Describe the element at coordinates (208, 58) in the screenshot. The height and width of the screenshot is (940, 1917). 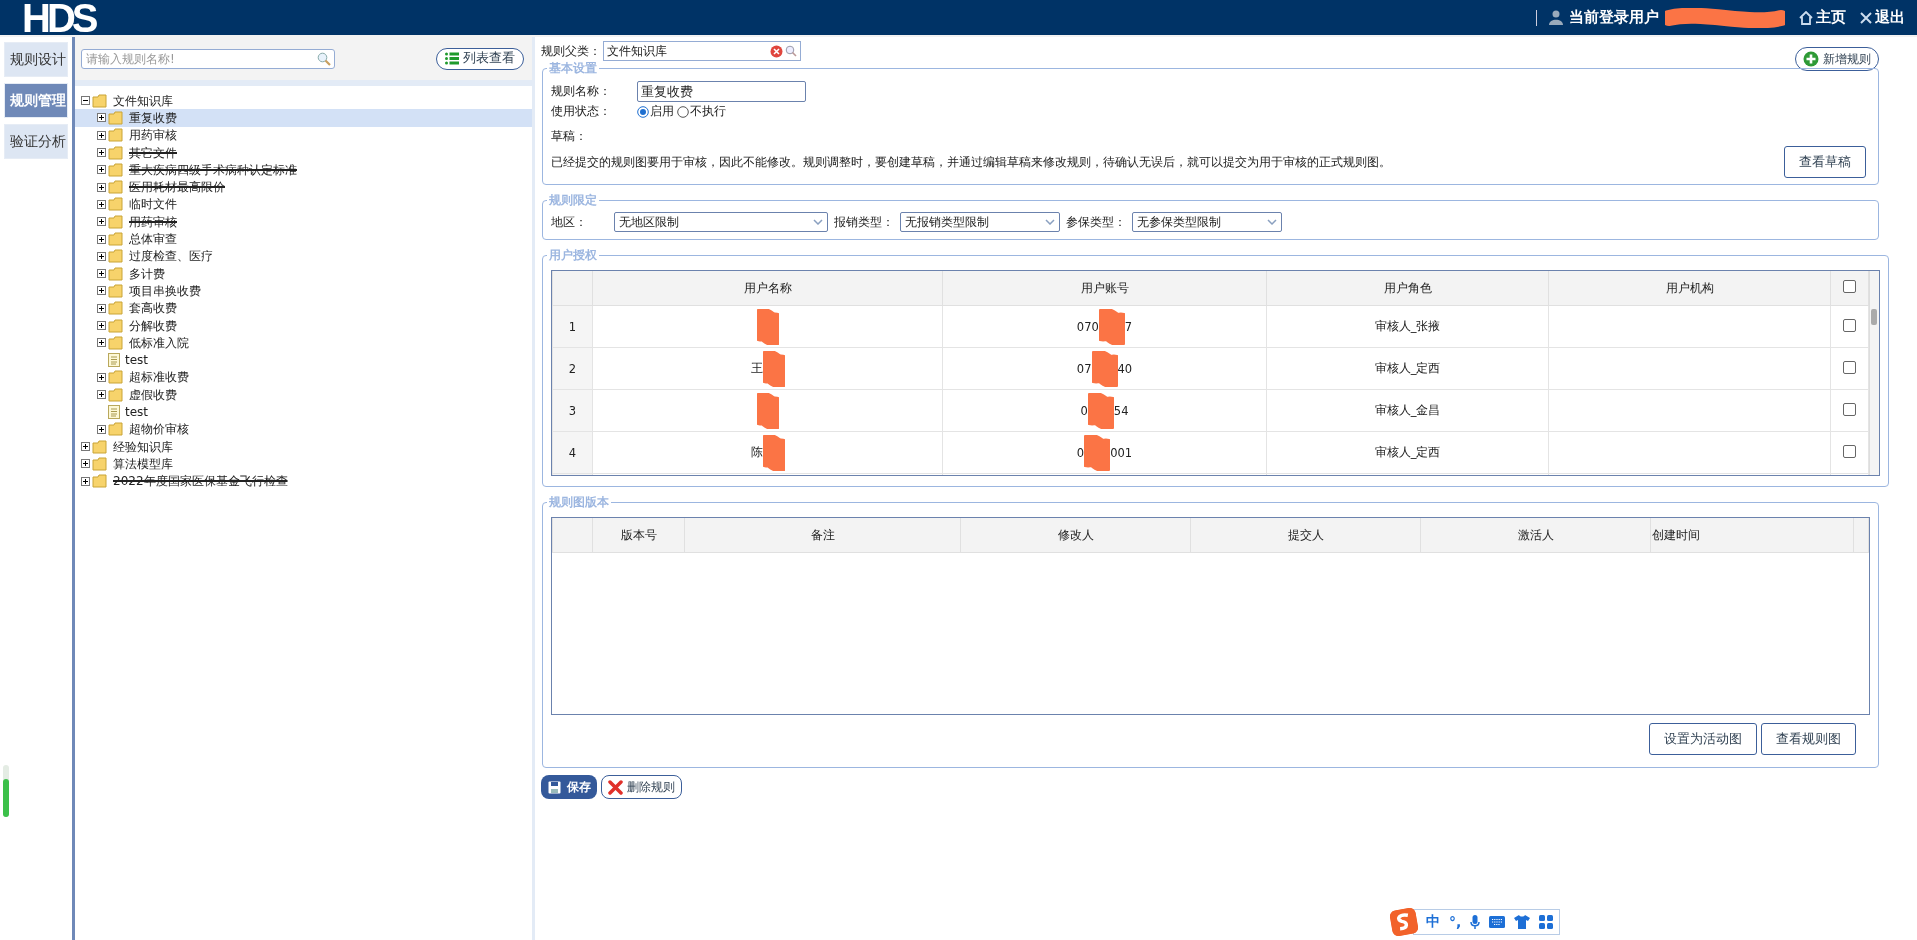
I see `search-field: 请输入规则名称!` at that location.